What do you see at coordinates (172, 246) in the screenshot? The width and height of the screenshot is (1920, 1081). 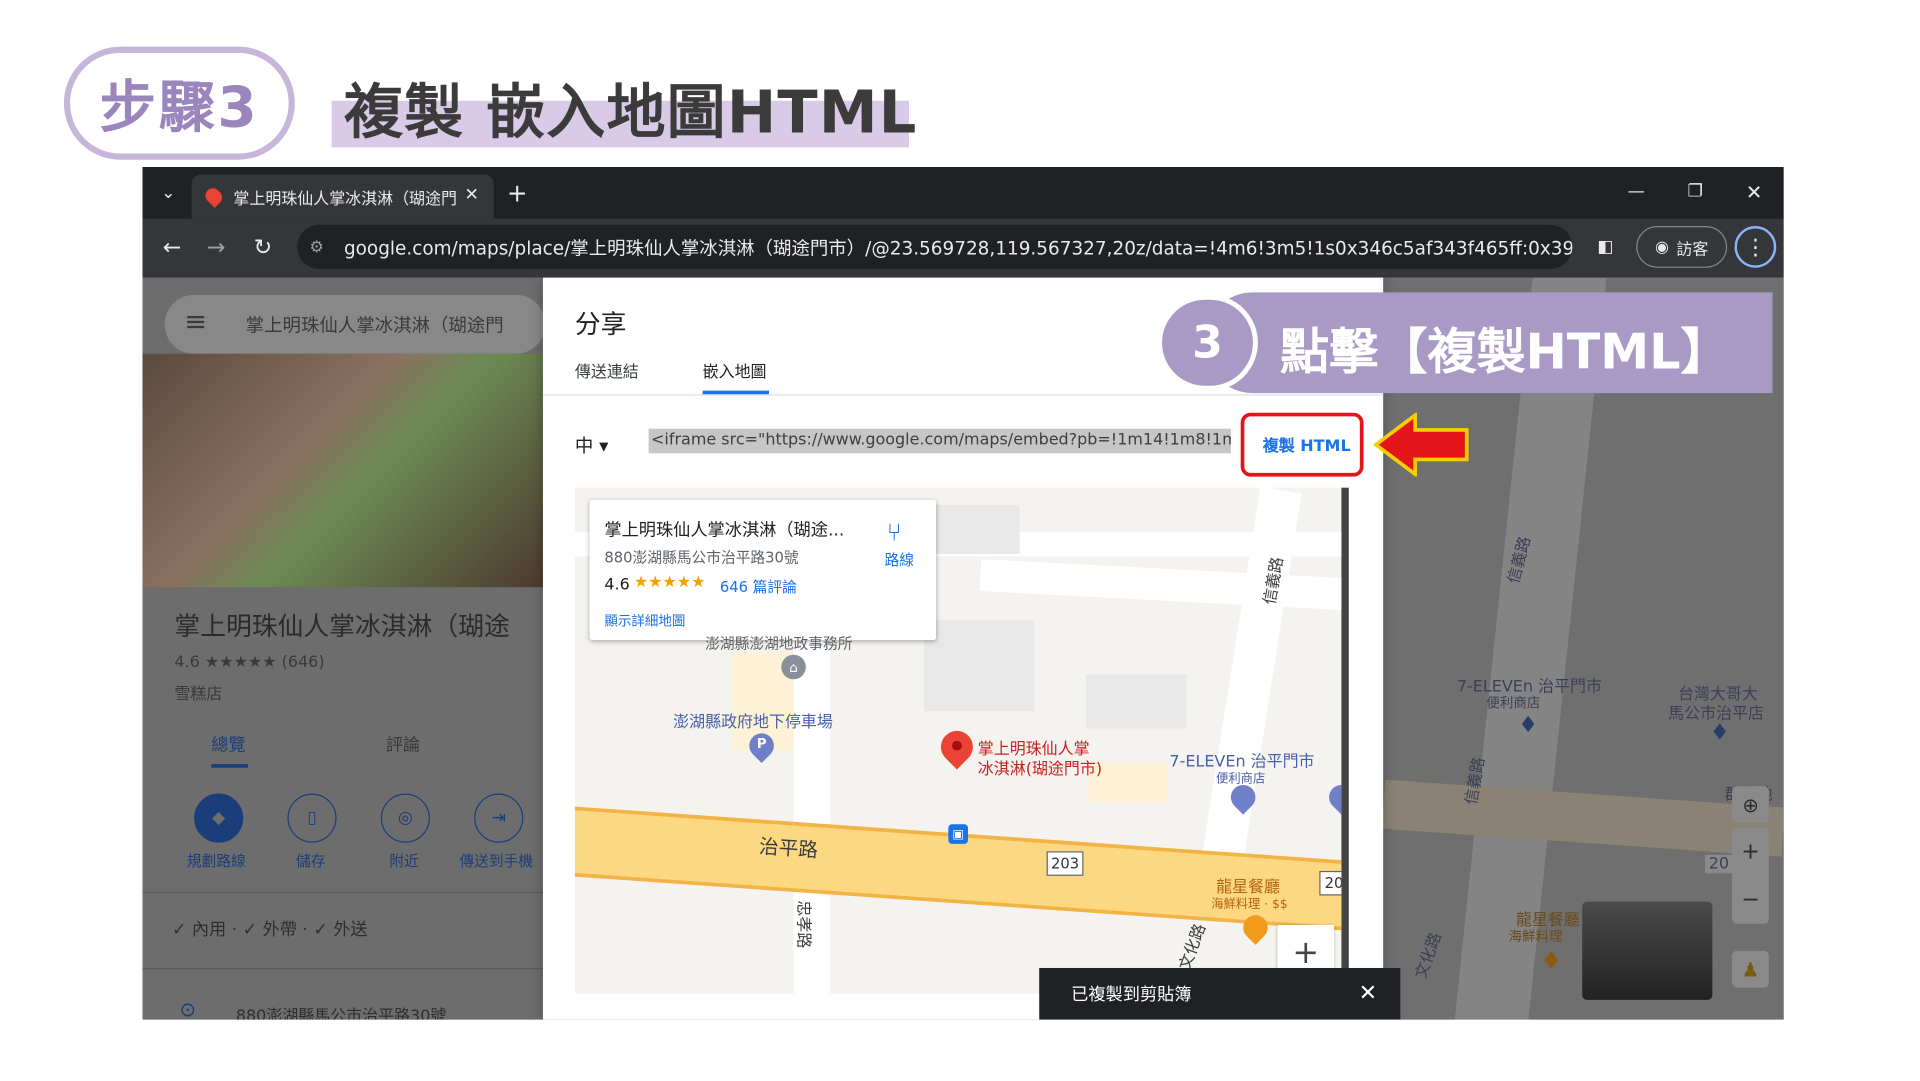 I see `back-arrow-icon: ←` at bounding box center [172, 246].